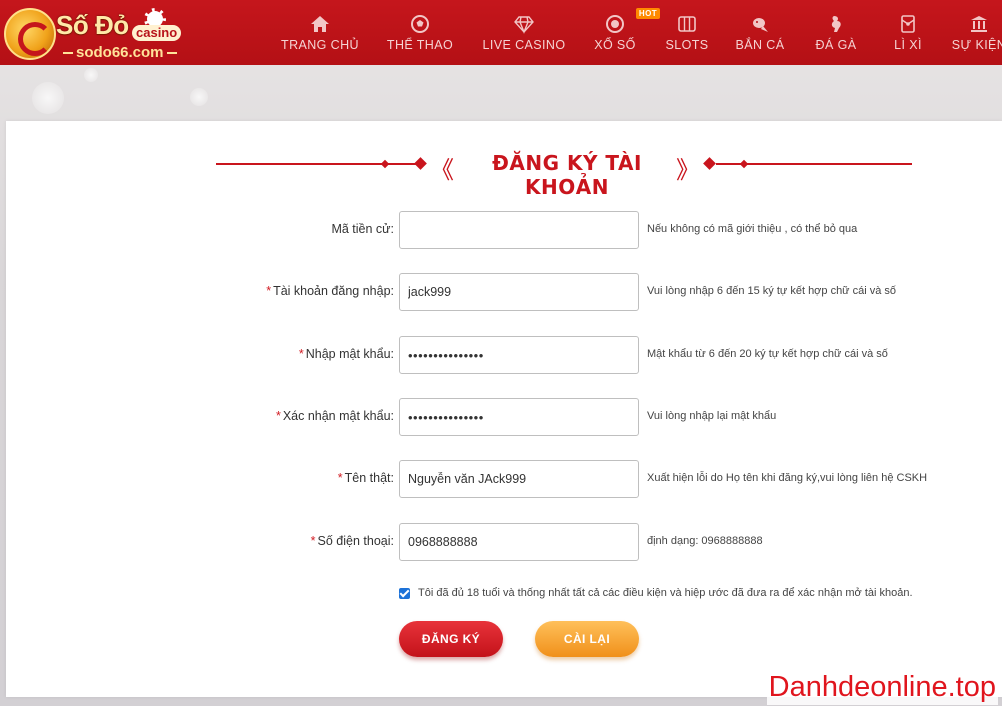 This screenshot has width=1002, height=706. What do you see at coordinates (836, 24) in the screenshot?
I see `rooster-icon` at bounding box center [836, 24].